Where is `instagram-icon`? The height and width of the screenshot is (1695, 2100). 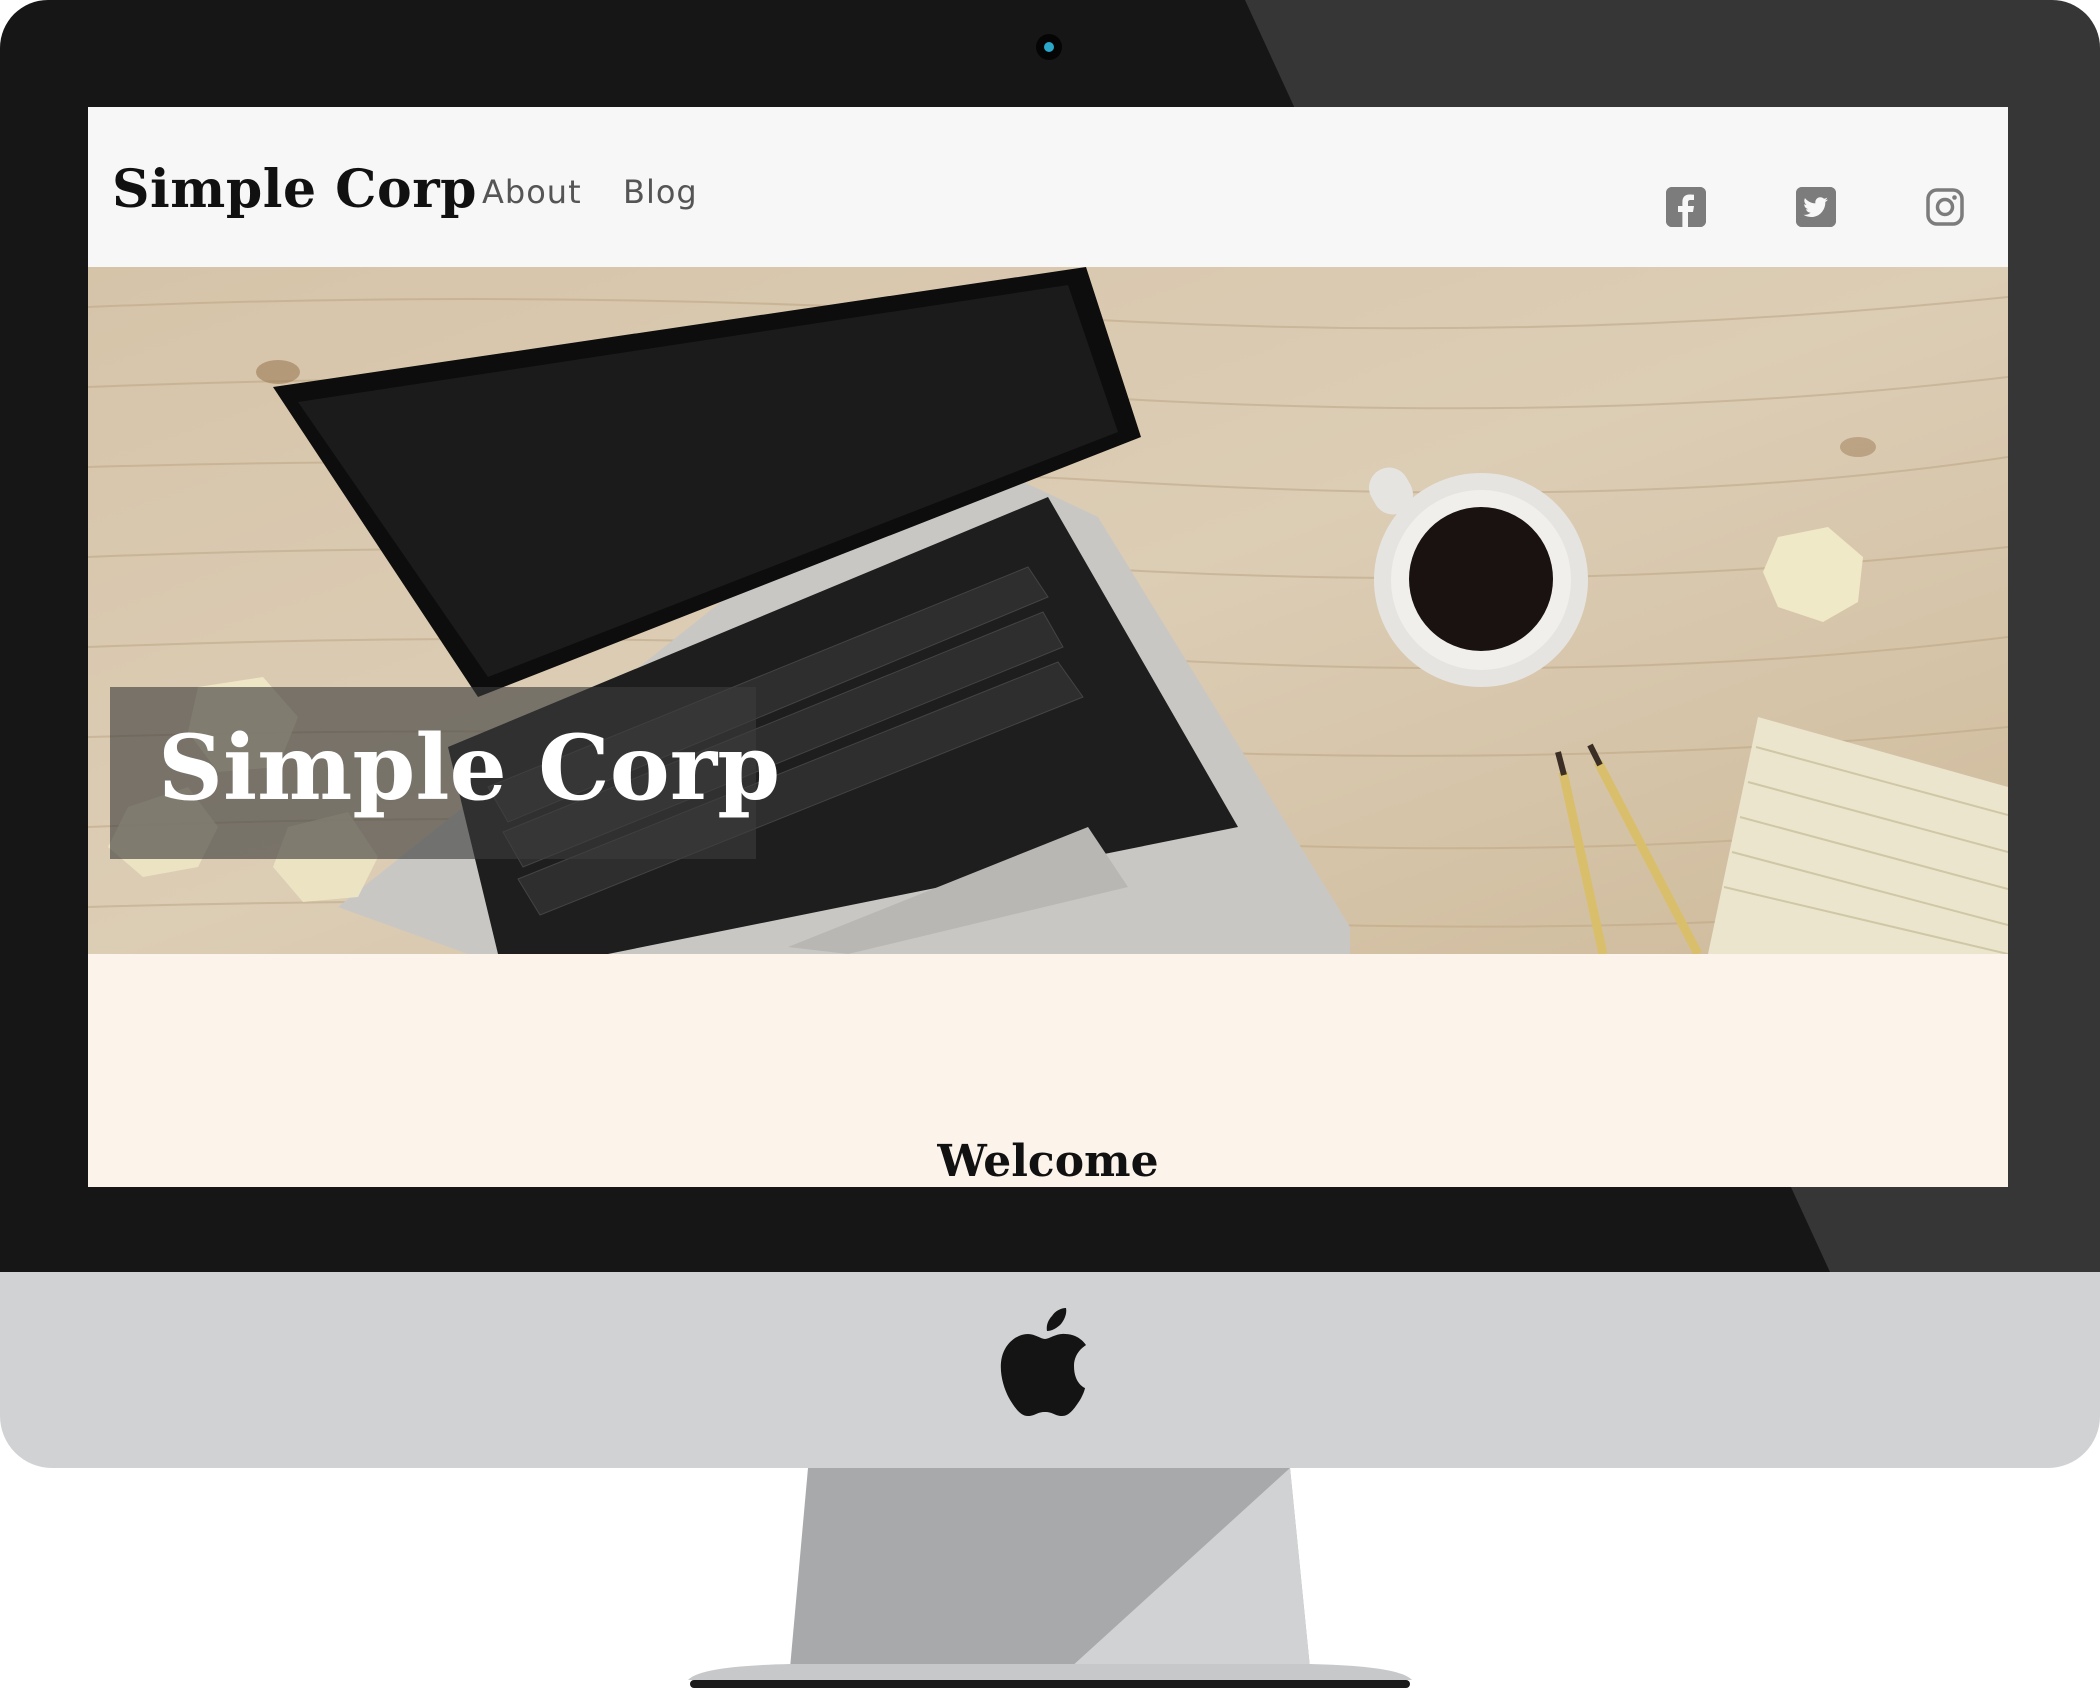
instagram-icon is located at coordinates (1945, 207).